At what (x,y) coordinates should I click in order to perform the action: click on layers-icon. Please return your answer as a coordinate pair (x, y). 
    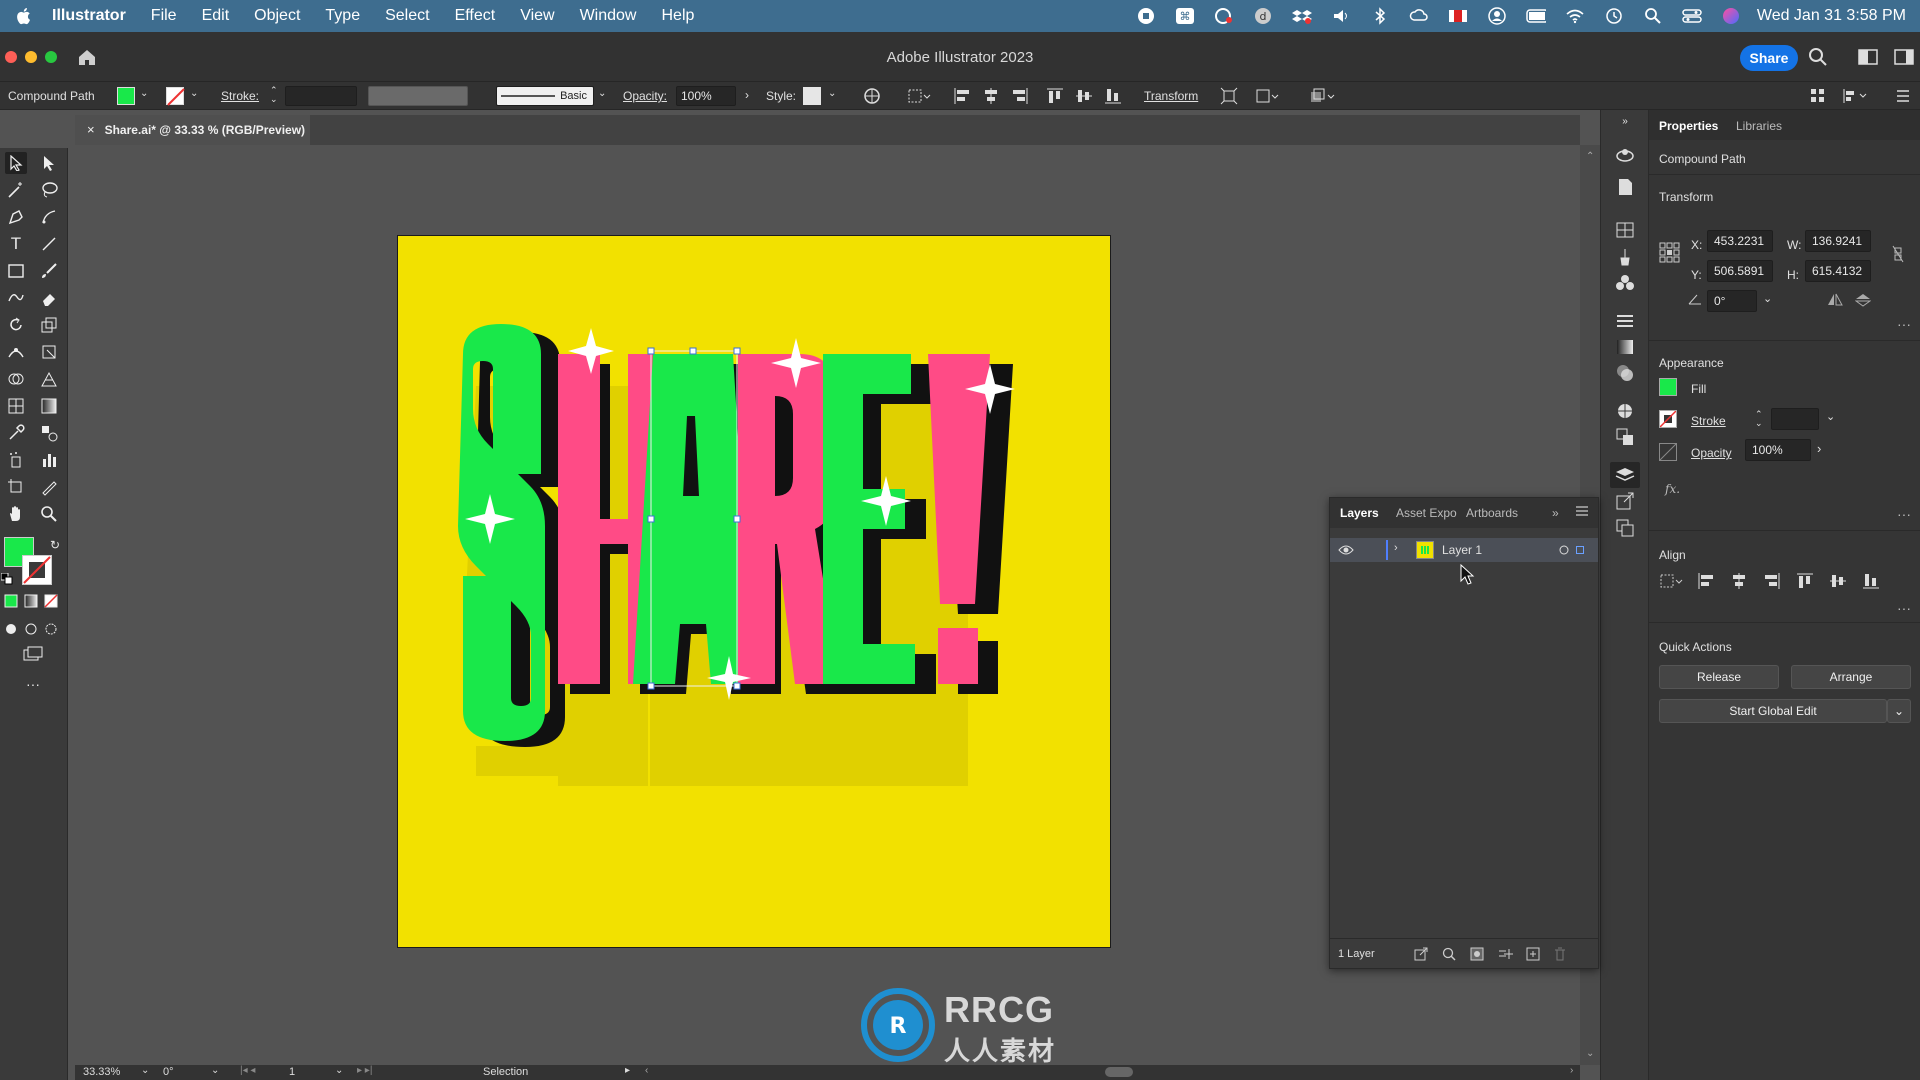
    Looking at the image, I should click on (1625, 475).